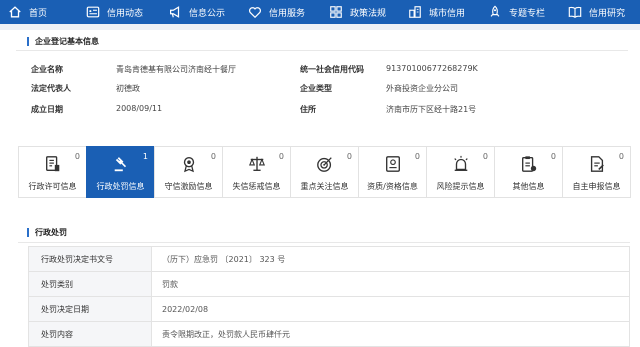 This screenshot has height=347, width=640. I want to click on nav-special-column: 专题专栏, so click(520, 12).